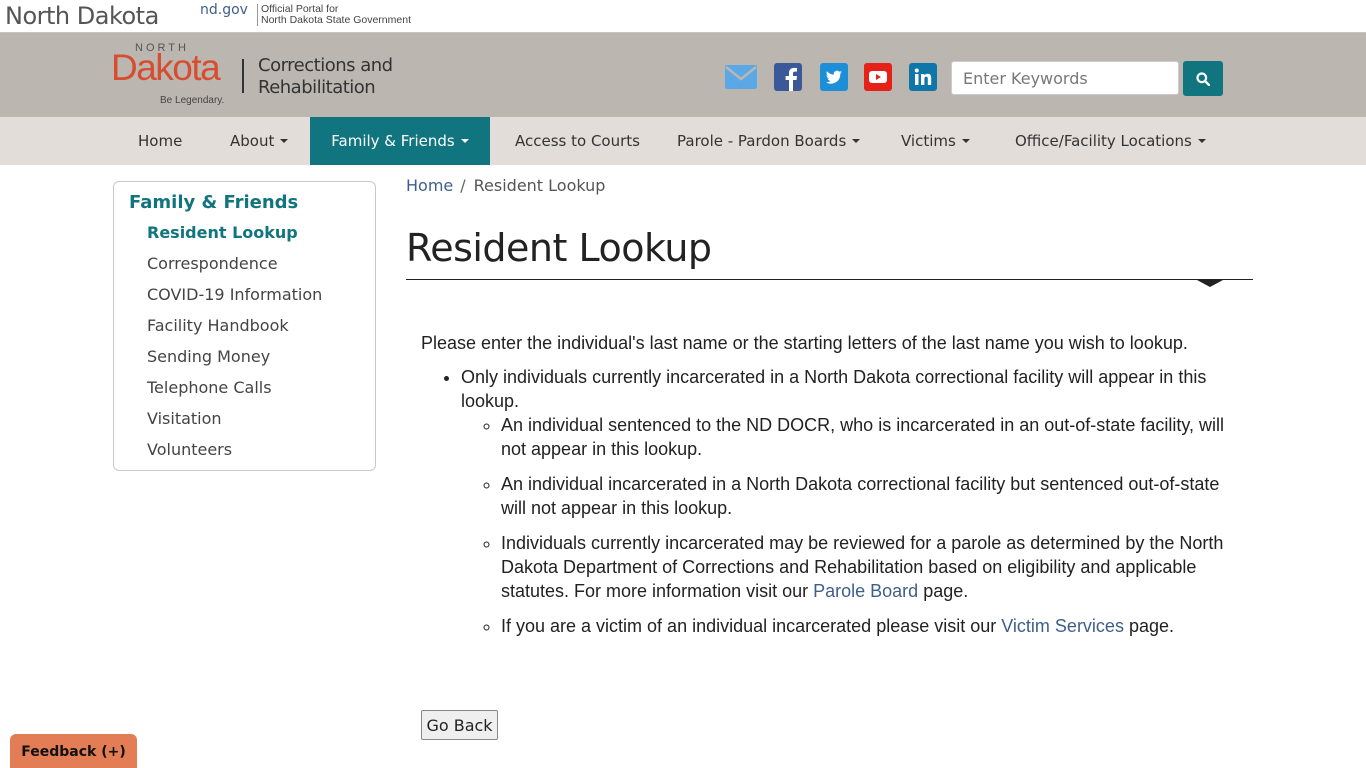 This screenshot has width=1366, height=768. I want to click on sidebar-title: Family & Friends, so click(213, 202).